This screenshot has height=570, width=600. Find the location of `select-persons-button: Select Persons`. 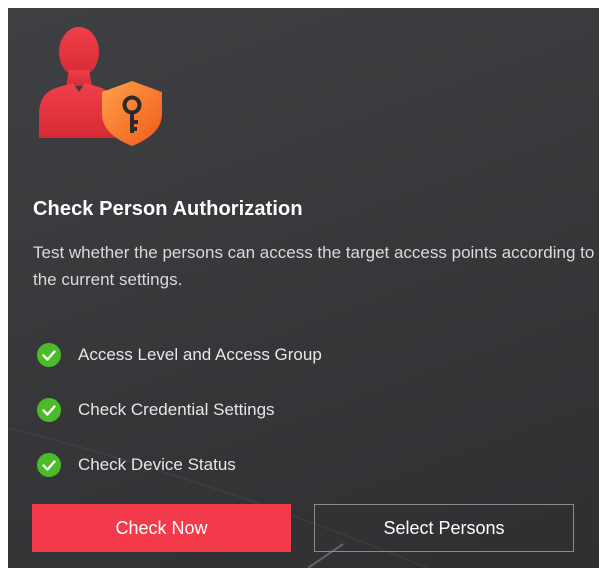

select-persons-button: Select Persons is located at coordinates (444, 528).